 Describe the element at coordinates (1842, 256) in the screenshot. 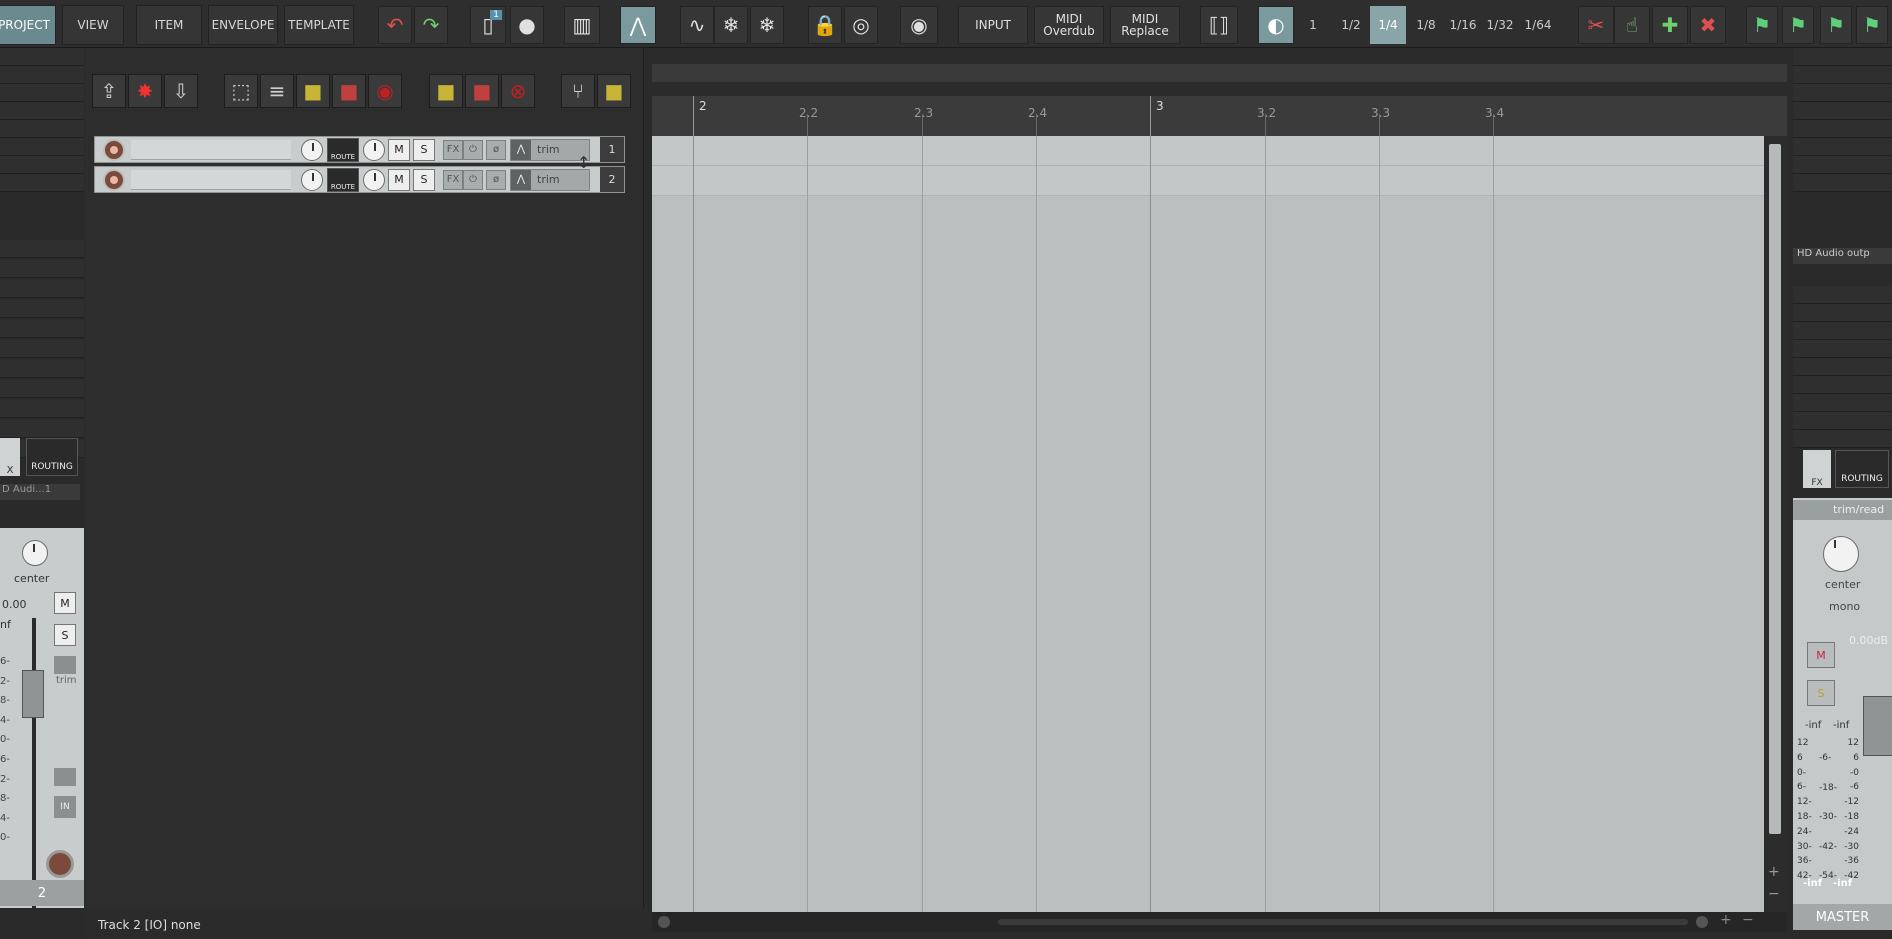

I see `master-output-label: HD Audio outp` at that location.